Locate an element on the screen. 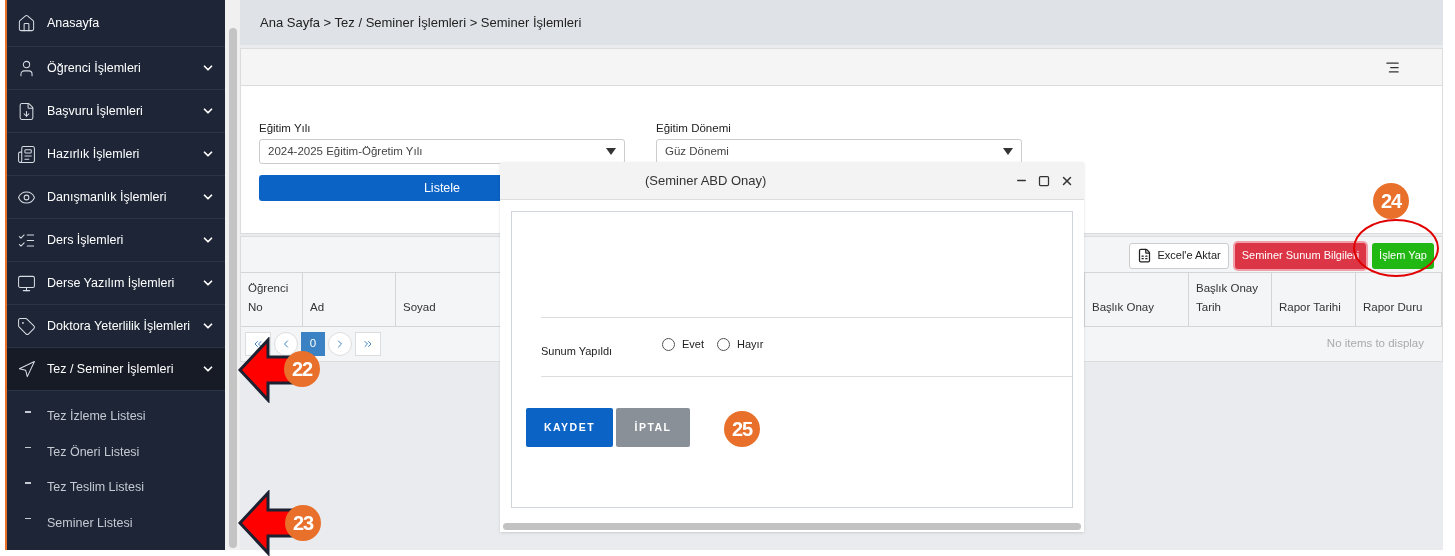 Image resolution: width=1455 pixels, height=556 pixels. dialog-button: KAYDET is located at coordinates (569, 427).